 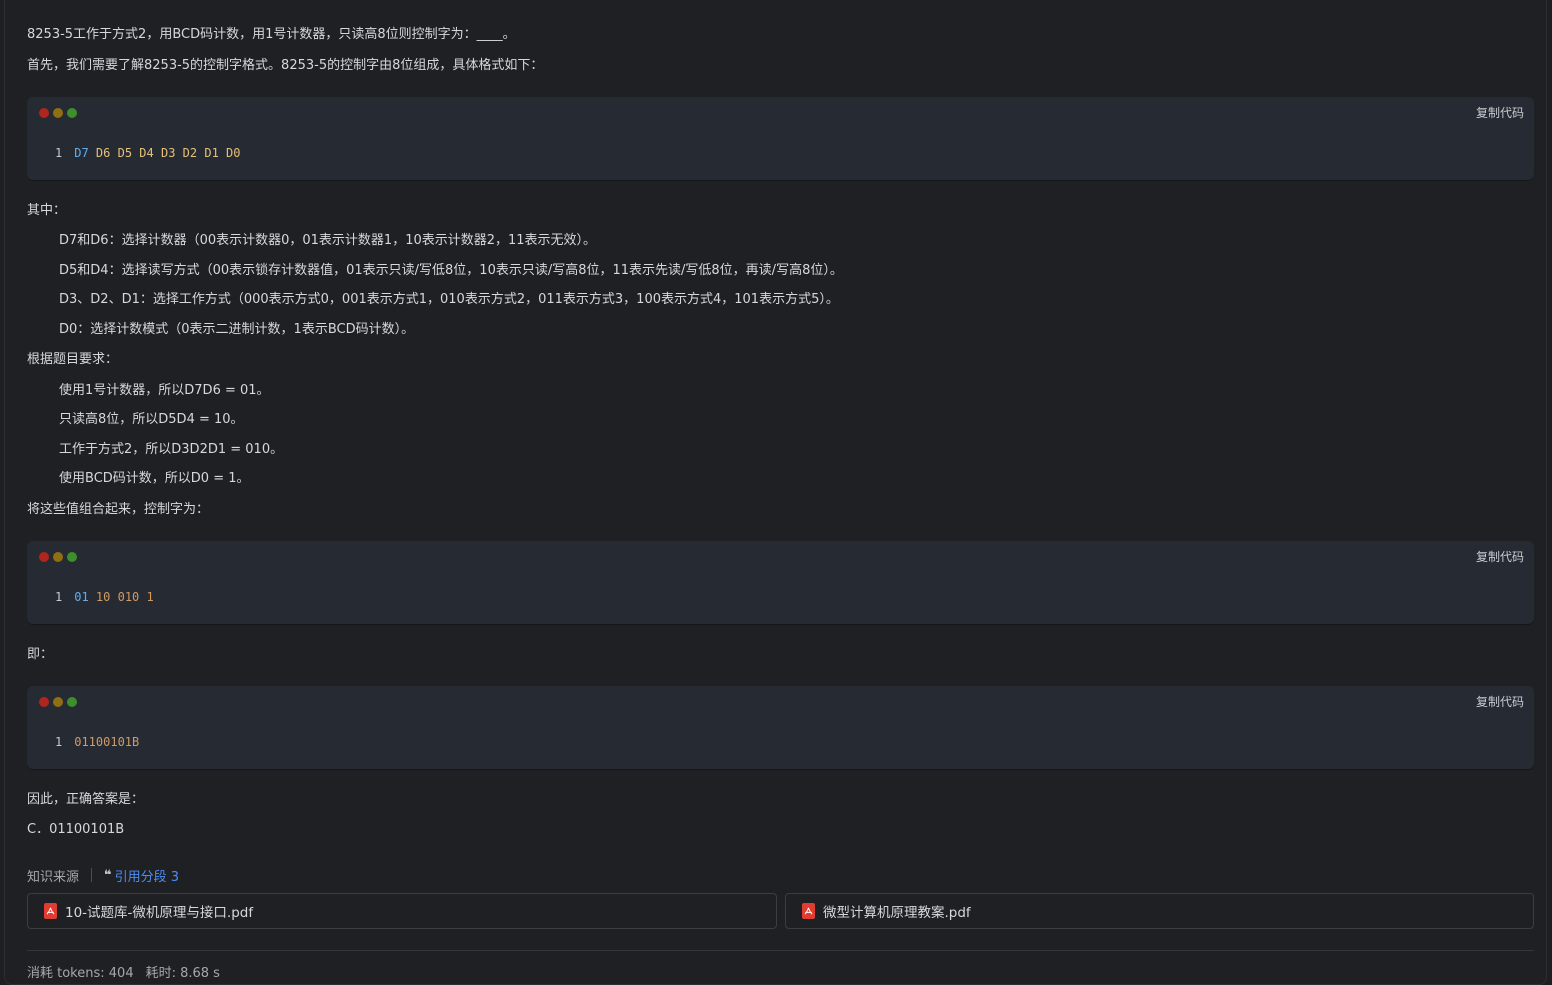 I want to click on combine-label: 将这些值组合起来，控制字为：, so click(x=118, y=509).